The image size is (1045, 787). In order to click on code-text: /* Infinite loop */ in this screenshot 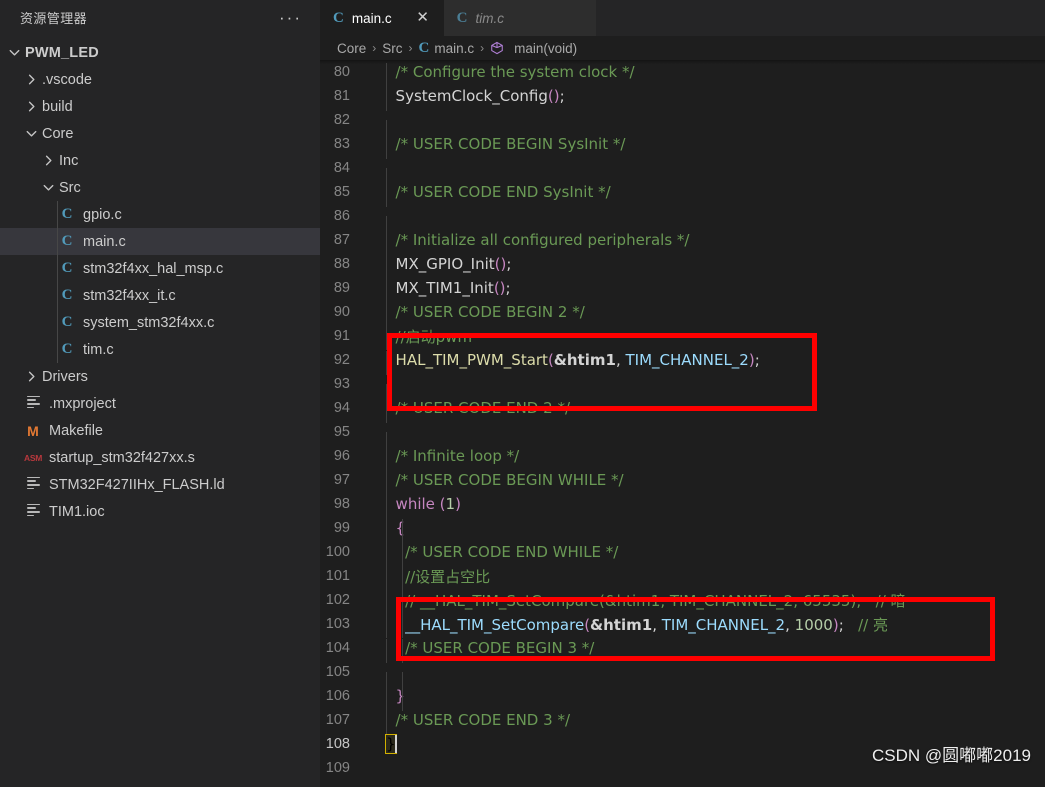, I will do `click(708, 459)`.